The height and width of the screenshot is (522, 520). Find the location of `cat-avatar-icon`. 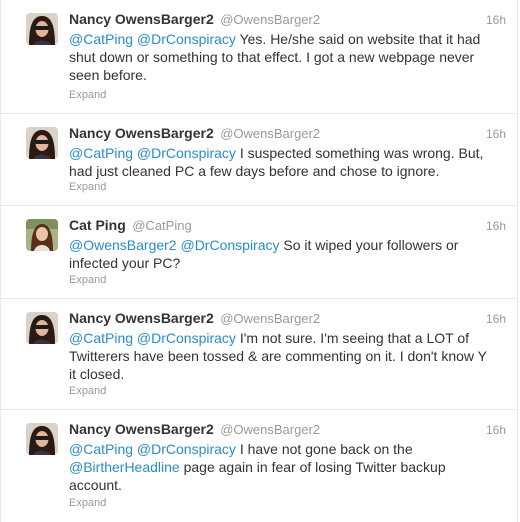

cat-avatar-icon is located at coordinates (42, 235).